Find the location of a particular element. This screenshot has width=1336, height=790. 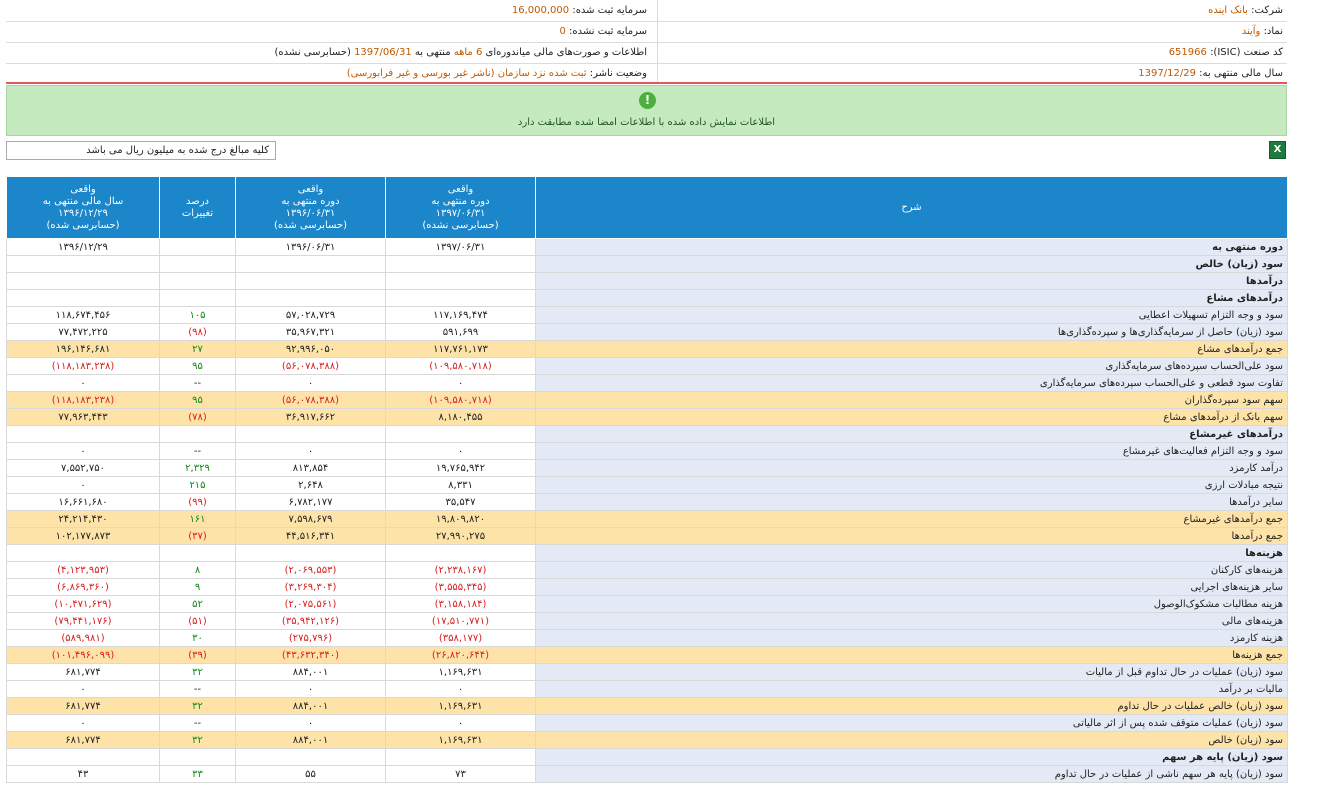

header-col1-line: ۱۳۹۷/۰۶/۳۱ is located at coordinates (460, 213).